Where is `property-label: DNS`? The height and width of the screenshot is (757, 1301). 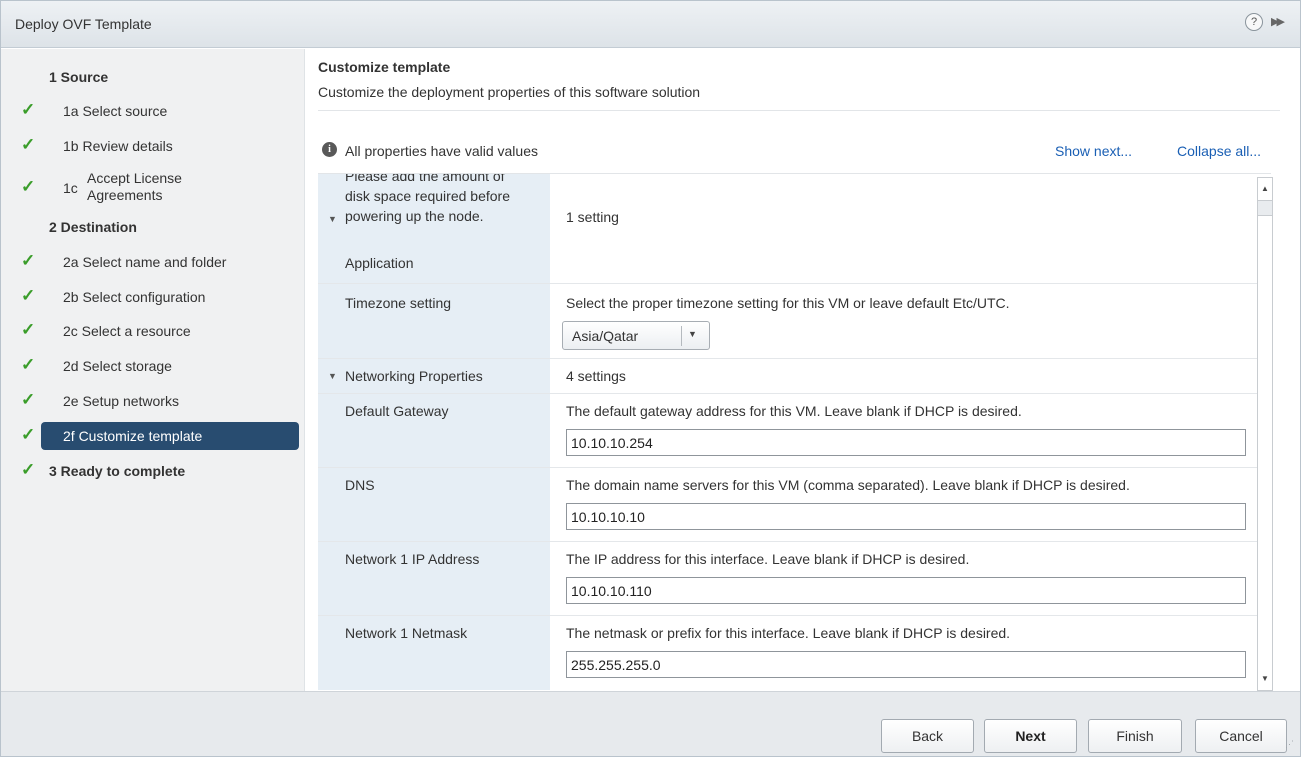 property-label: DNS is located at coordinates (360, 485).